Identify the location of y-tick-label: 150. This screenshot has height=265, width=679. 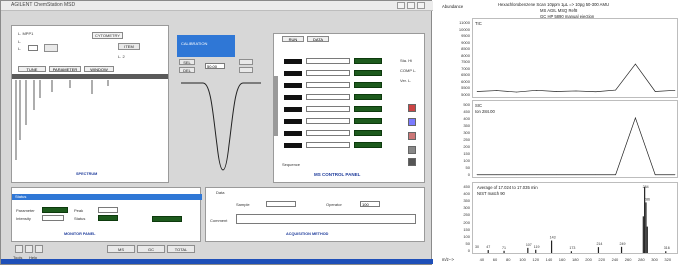
(466, 229).